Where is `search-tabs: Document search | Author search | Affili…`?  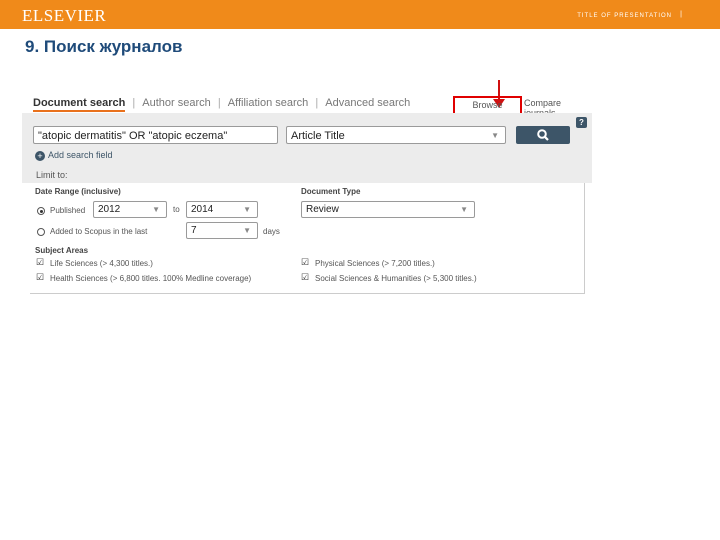 search-tabs: Document search | Author search | Affili… is located at coordinates (221, 104).